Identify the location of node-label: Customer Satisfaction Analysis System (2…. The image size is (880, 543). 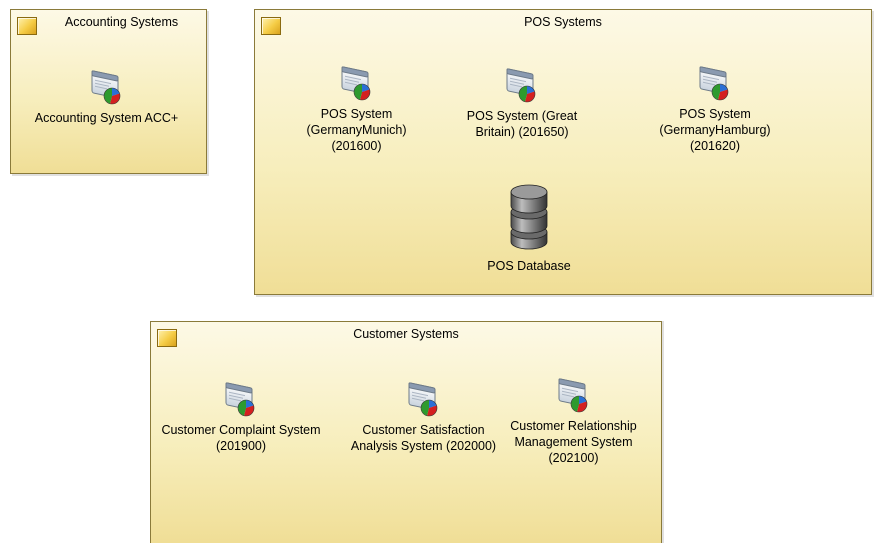
(423, 438).